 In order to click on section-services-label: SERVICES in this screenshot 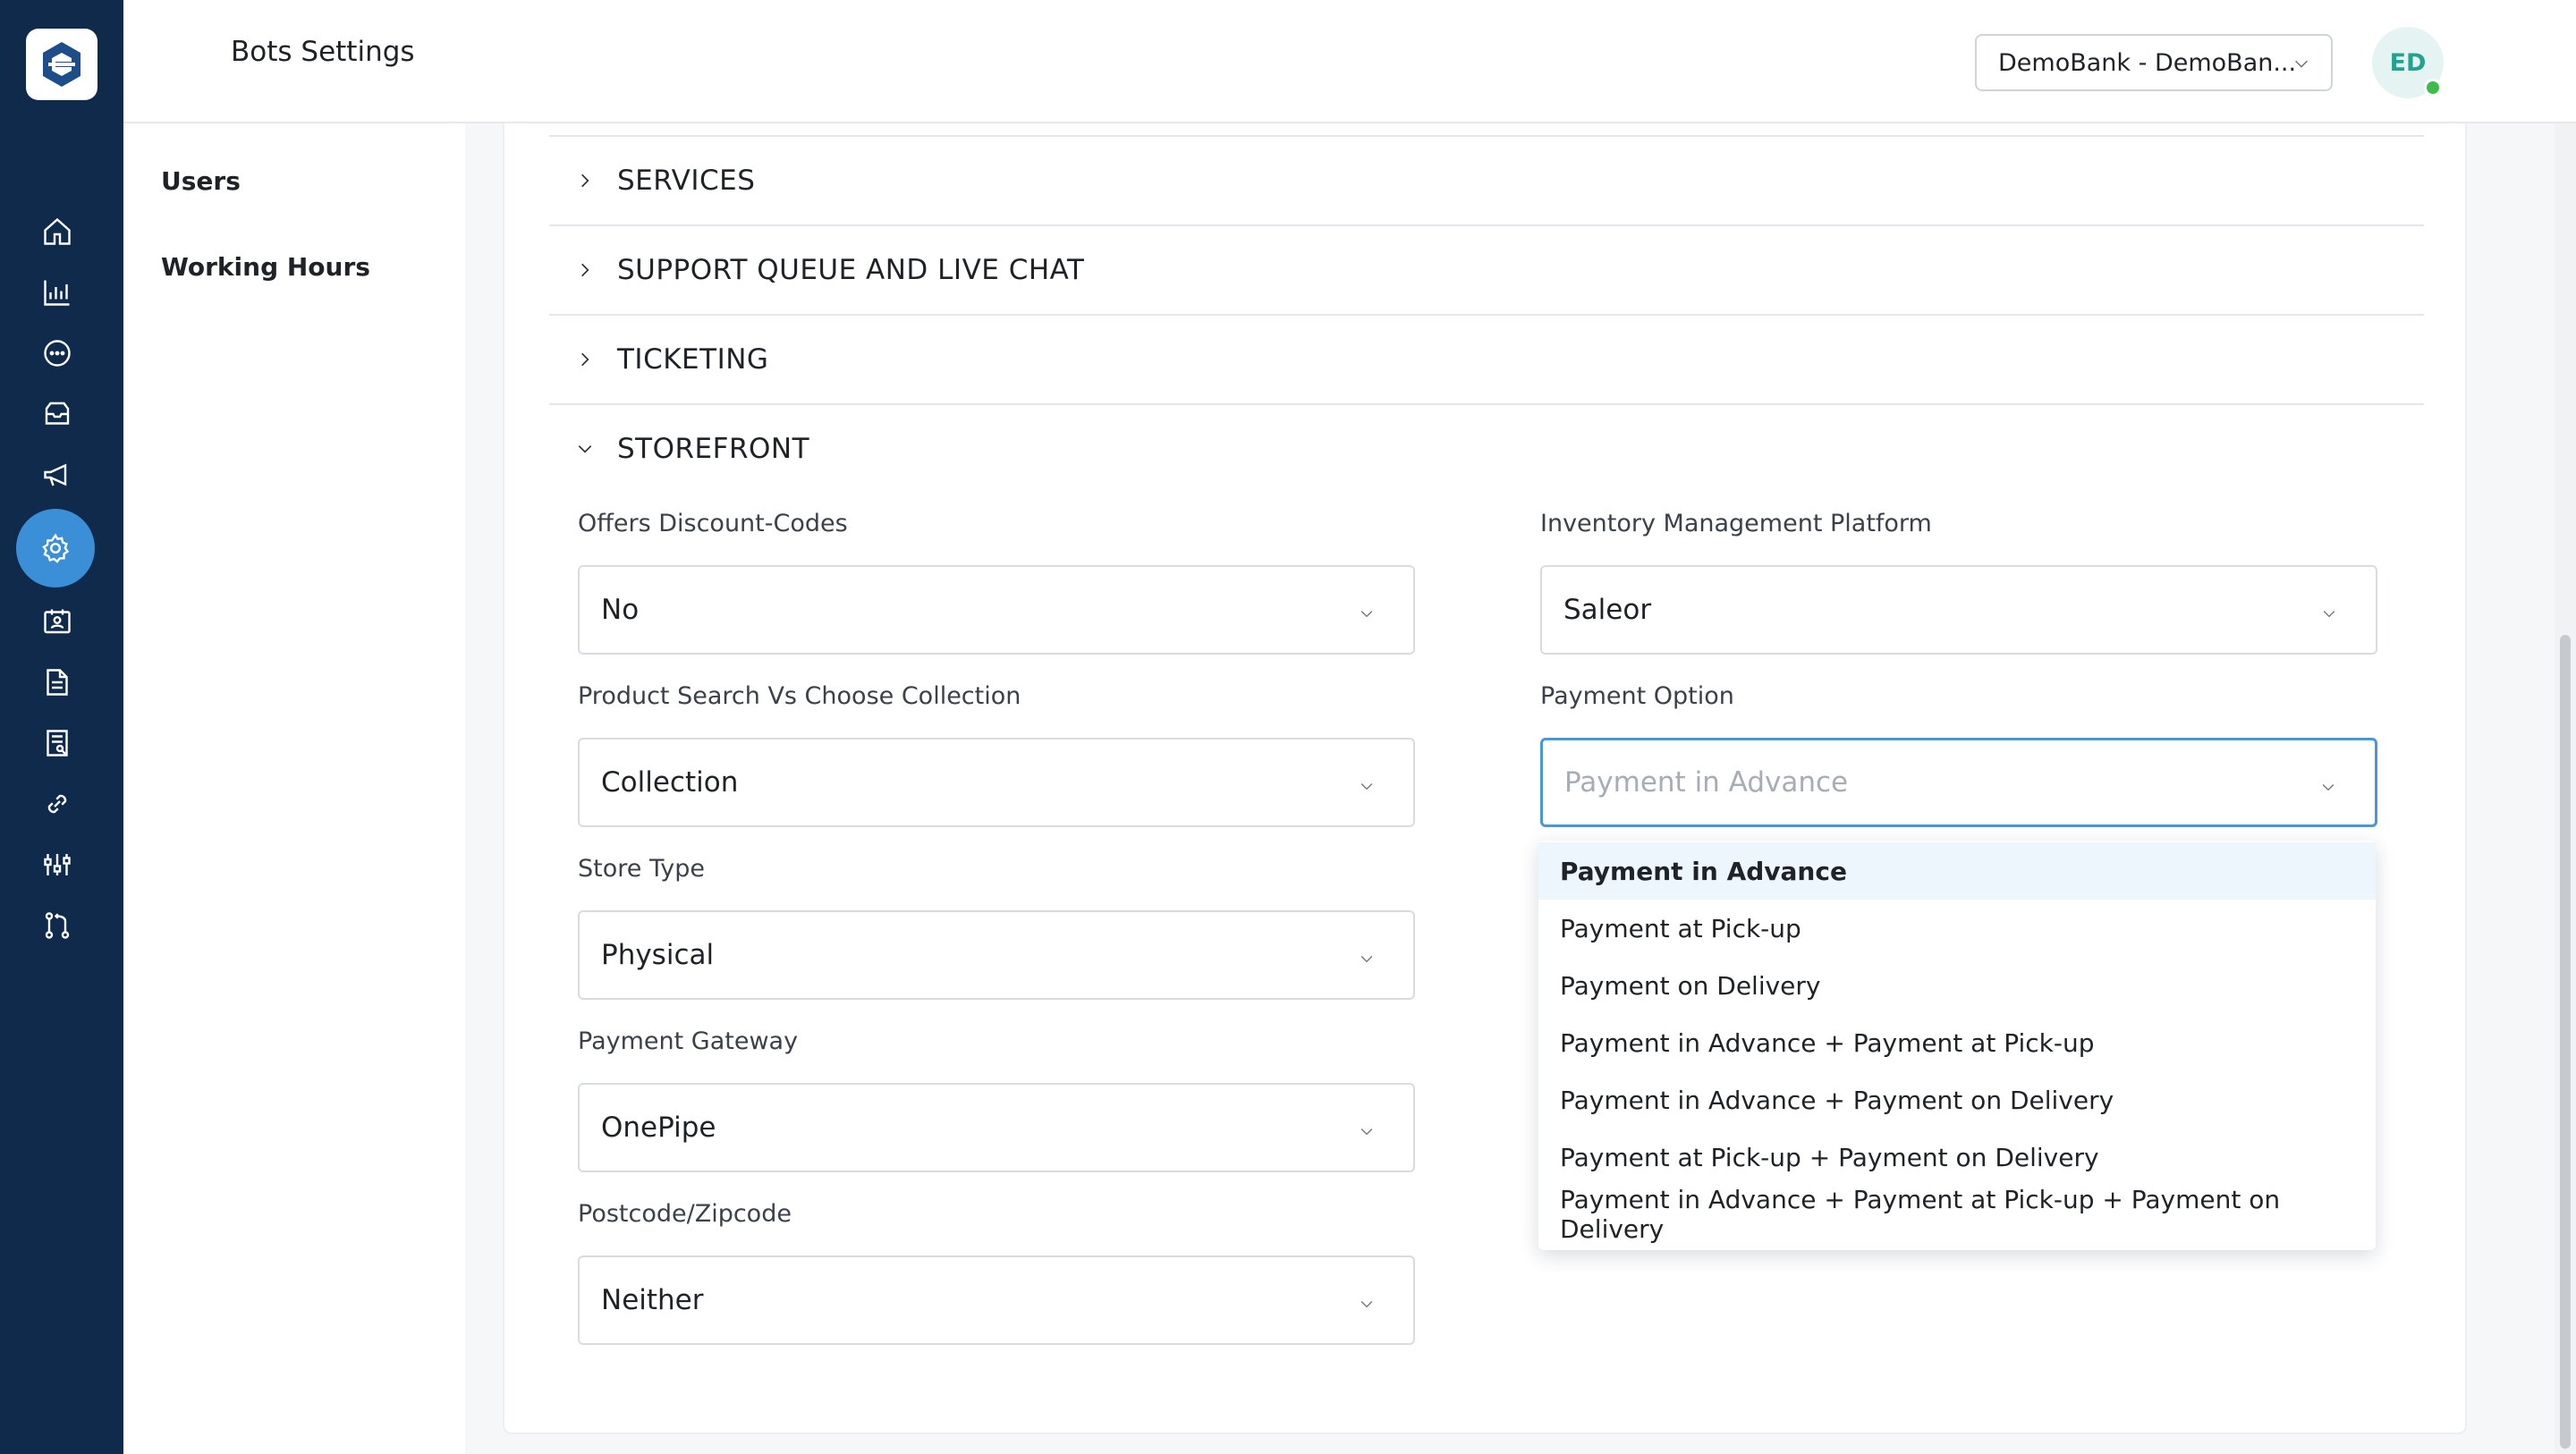, I will do `click(686, 181)`.